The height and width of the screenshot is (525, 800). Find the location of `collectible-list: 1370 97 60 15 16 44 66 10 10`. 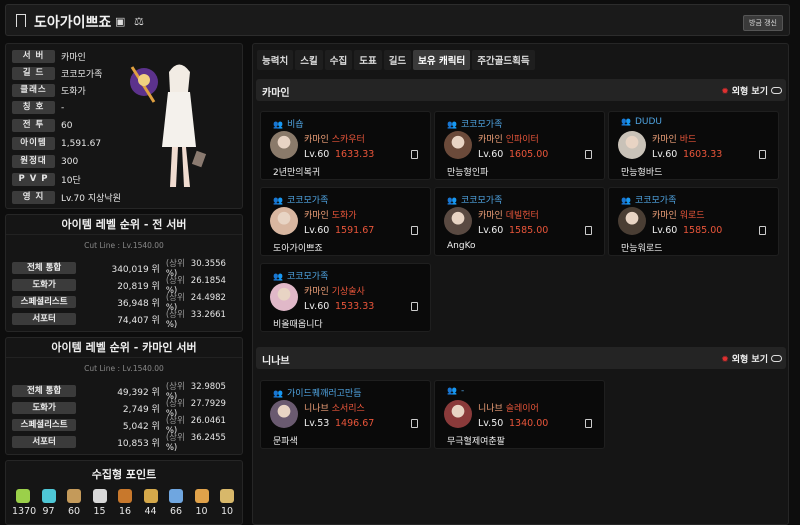

collectible-list: 1370 97 60 15 16 44 66 10 10 is located at coordinates (125, 503).